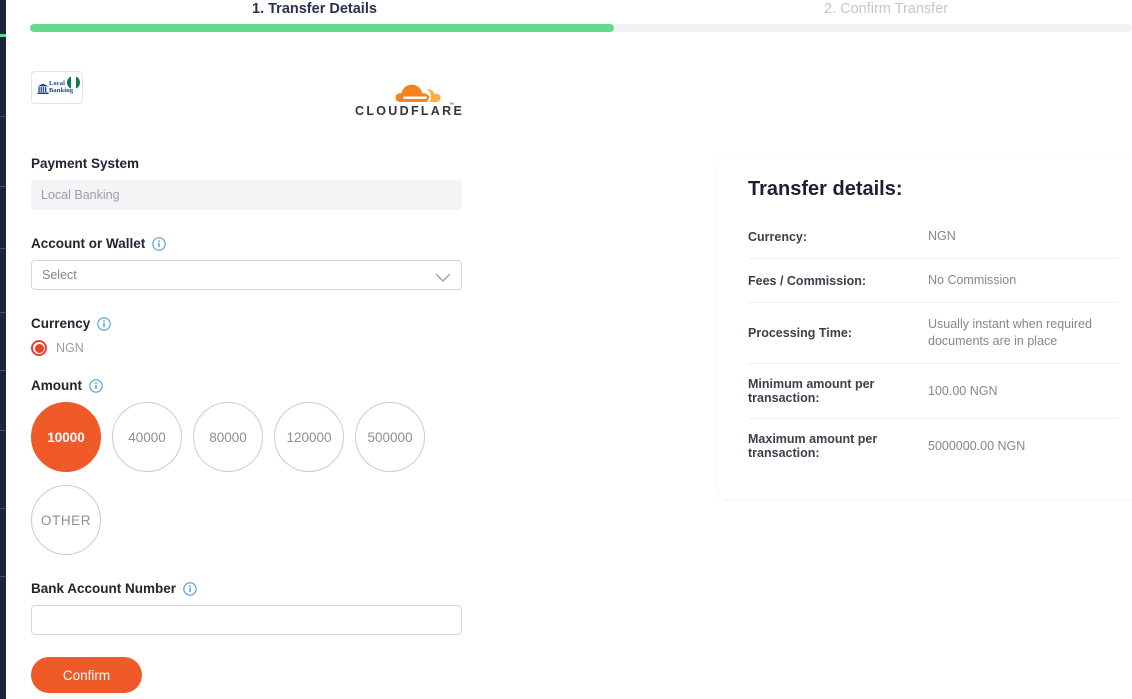  What do you see at coordinates (104, 588) in the screenshot?
I see `bank-account-number-label-text: Bank Account Number` at bounding box center [104, 588].